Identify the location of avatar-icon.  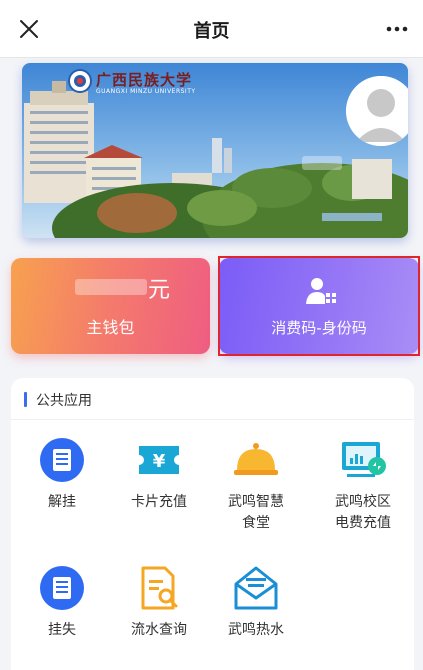
(377, 111).